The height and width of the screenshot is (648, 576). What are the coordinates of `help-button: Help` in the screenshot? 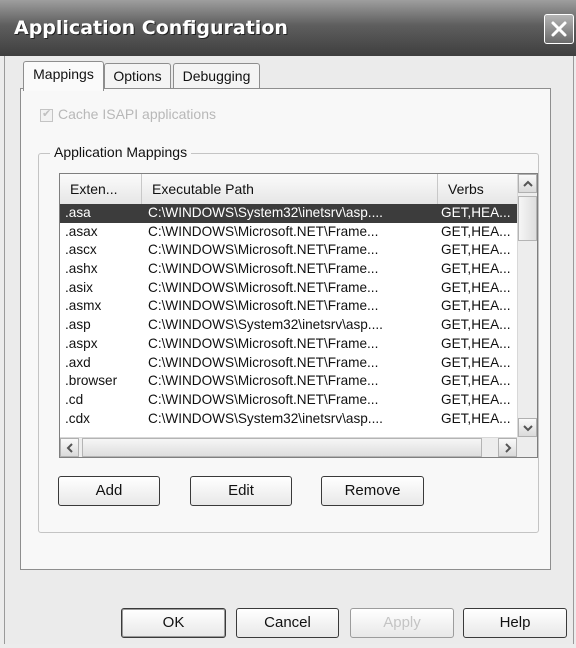 It's located at (515, 623).